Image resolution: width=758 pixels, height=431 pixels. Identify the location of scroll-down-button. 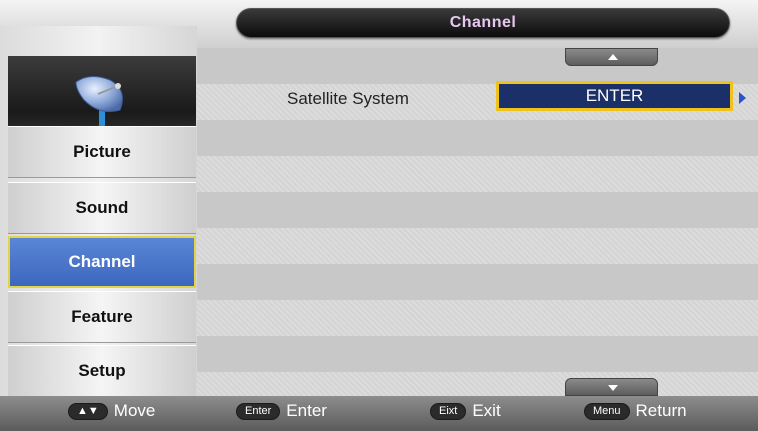
(611, 387).